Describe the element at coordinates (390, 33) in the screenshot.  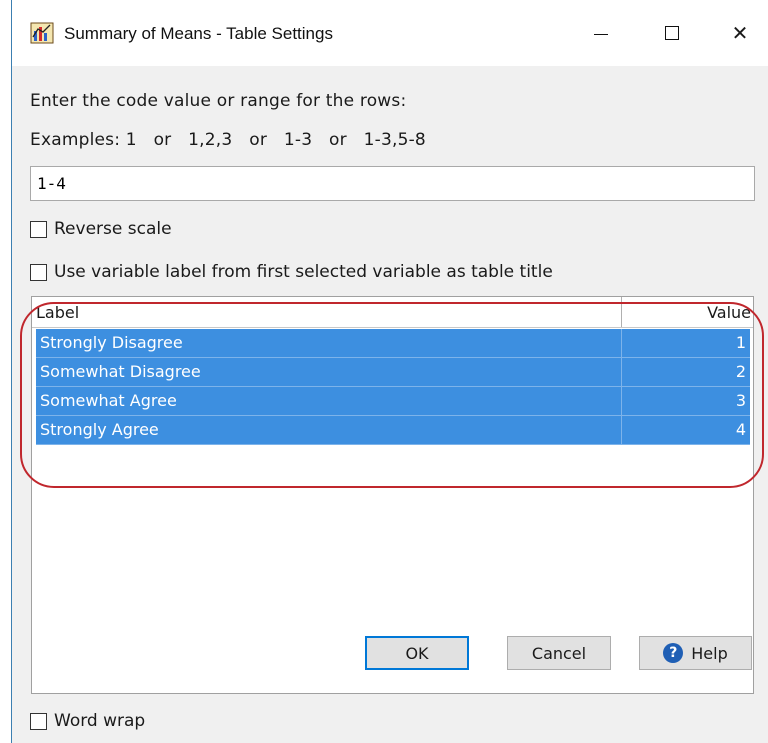
I see `title-bar: Summary of Means - Table Settings ✕` at that location.